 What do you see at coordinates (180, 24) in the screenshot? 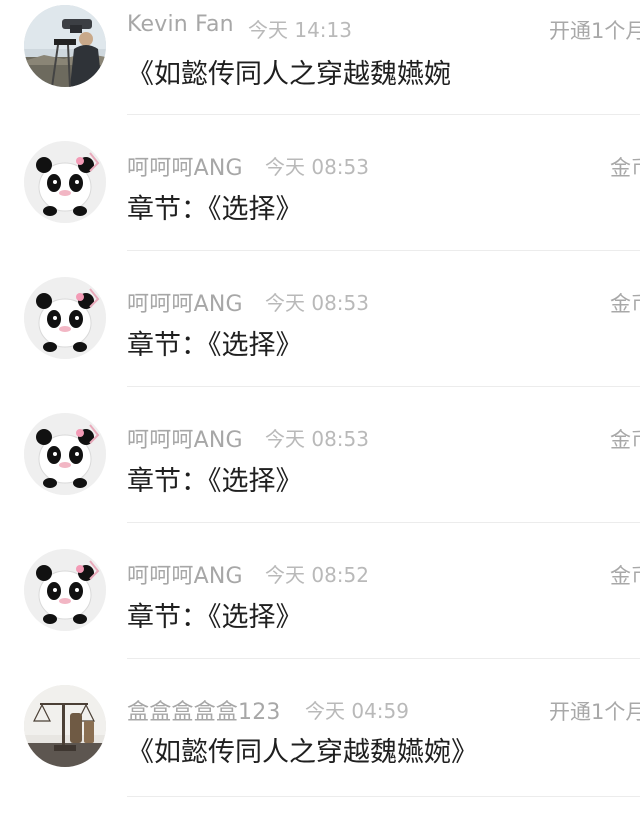
I see `username: Kevin Fan` at bounding box center [180, 24].